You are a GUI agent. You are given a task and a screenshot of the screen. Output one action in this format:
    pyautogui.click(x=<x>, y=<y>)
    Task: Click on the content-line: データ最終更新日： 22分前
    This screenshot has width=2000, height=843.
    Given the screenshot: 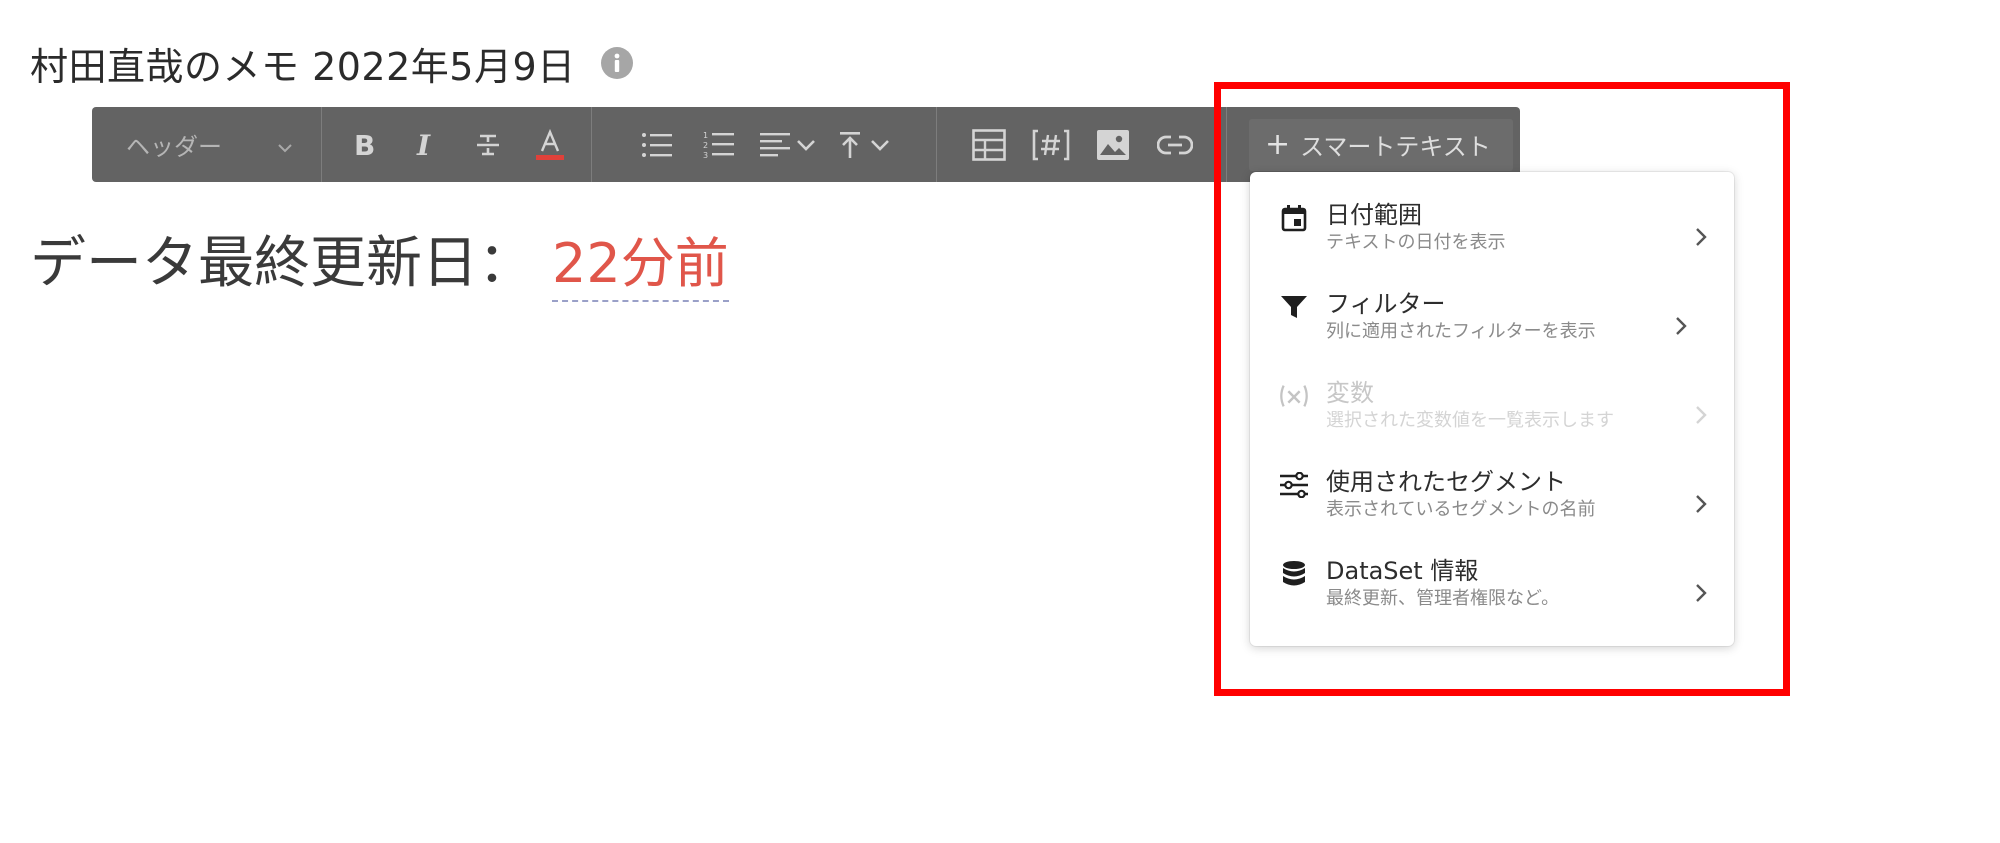 What is the action you would take?
    pyautogui.click(x=379, y=260)
    